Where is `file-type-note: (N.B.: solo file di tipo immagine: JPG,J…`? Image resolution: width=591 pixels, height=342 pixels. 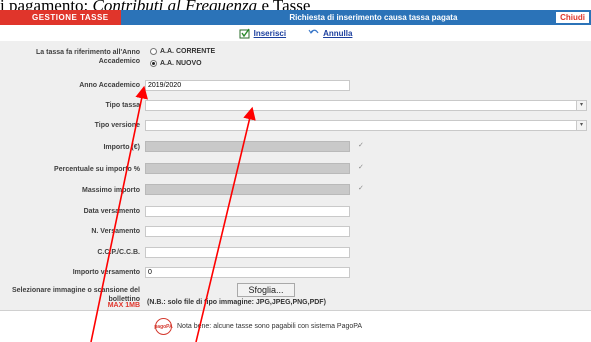
file-type-note: (N.B.: solo file di tipo immagine: JPG,J… is located at coordinates (236, 302).